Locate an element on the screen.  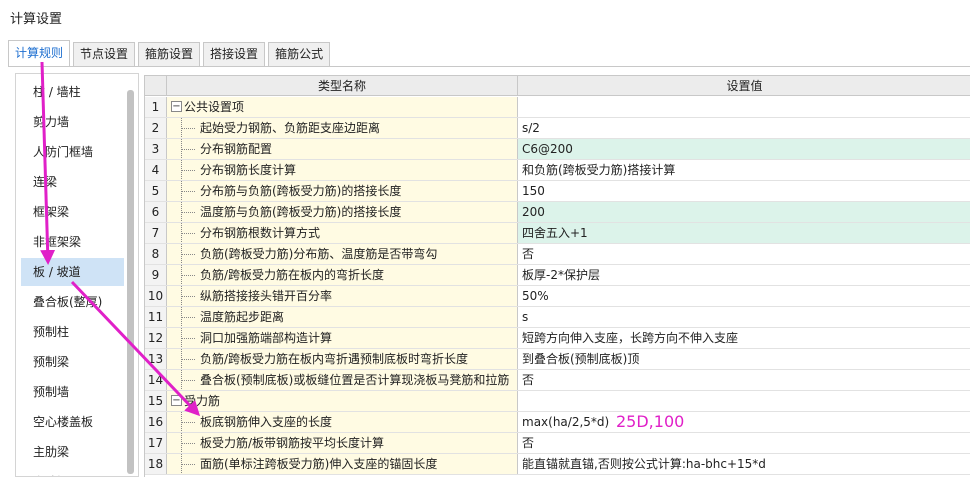
sidebar-item-composite-slab: 叠合板(整厚) is located at coordinates (72, 302).